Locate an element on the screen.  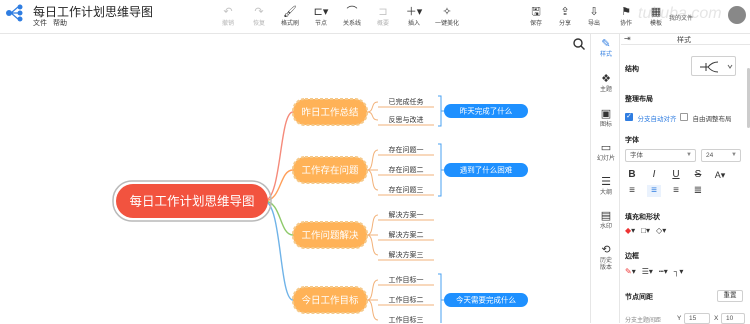
format-painter-button: 🖌 格式刷 is located at coordinates (290, 19).